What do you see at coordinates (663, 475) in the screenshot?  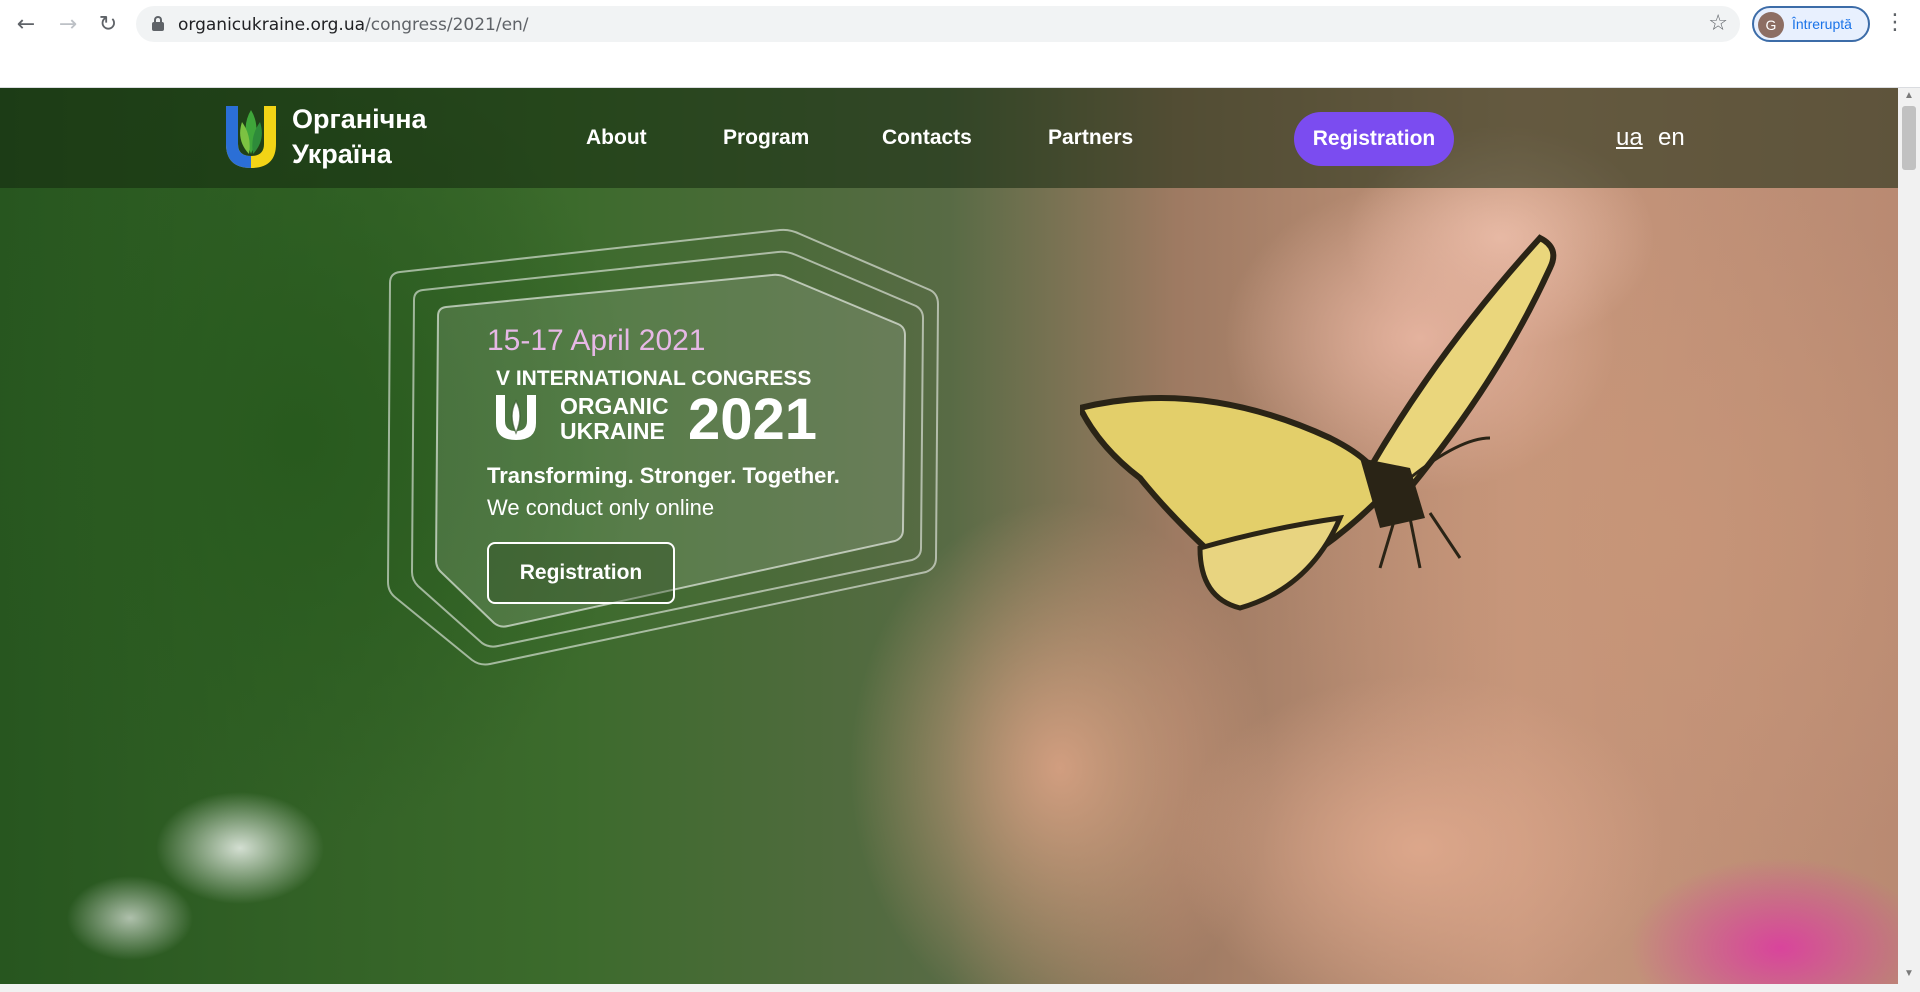 I see `hero-tagline: Transforming. Stronger. Together.` at bounding box center [663, 475].